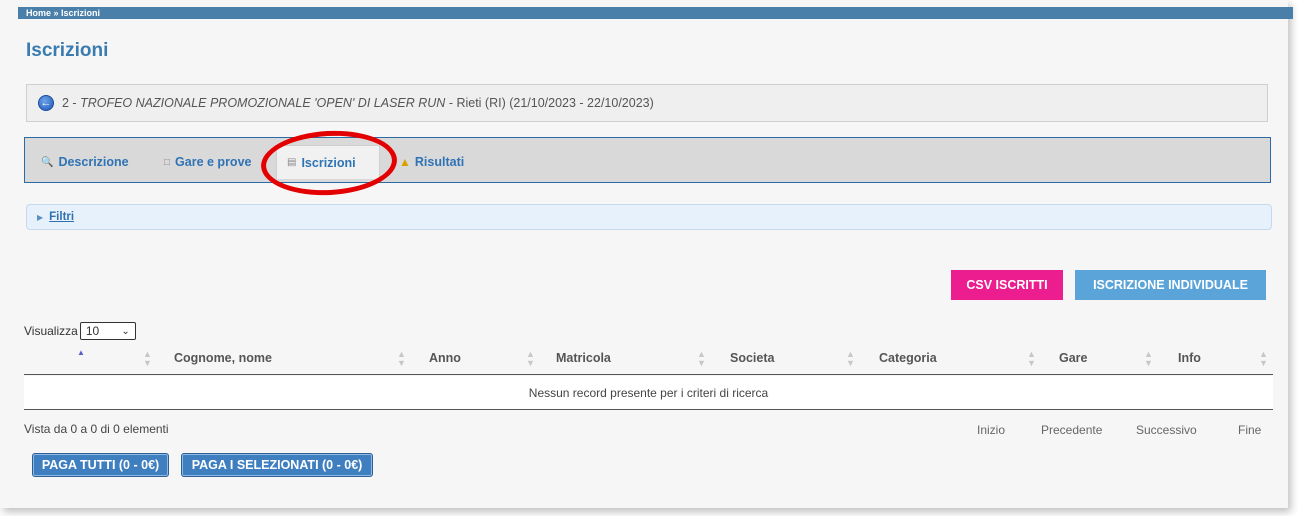 Image resolution: width=1298 pixels, height=516 pixels. Describe the element at coordinates (1166, 430) in the screenshot. I see `pagination-next: Successivo` at that location.